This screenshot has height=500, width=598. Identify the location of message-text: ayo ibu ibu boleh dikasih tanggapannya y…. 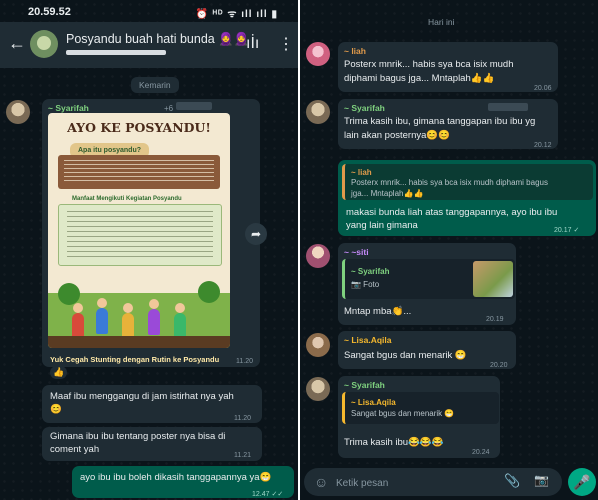
(176, 477).